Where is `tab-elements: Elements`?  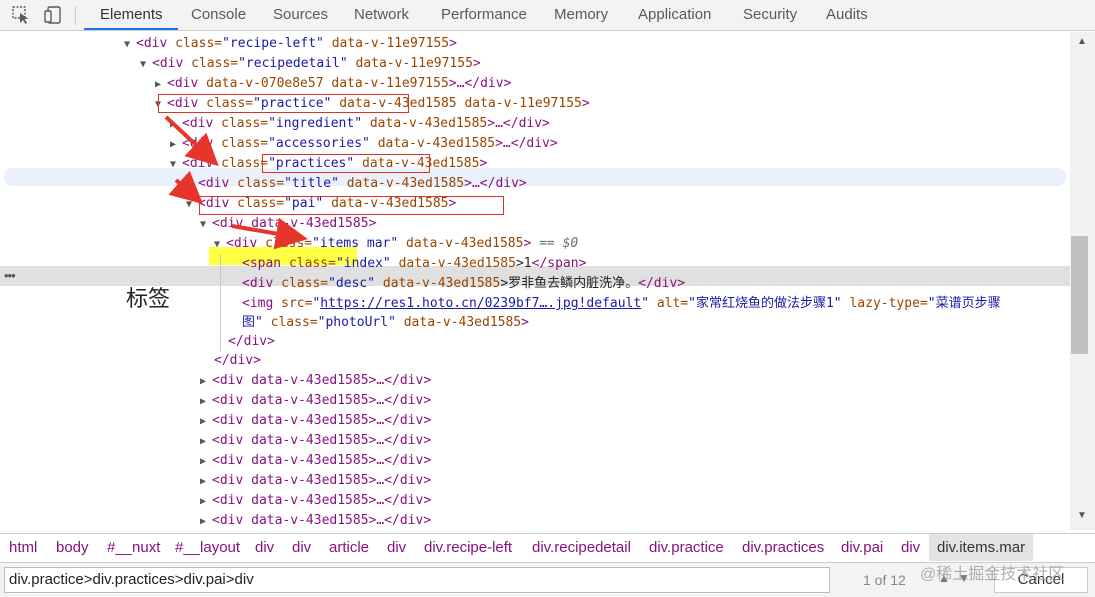
tab-elements: Elements is located at coordinates (131, 15).